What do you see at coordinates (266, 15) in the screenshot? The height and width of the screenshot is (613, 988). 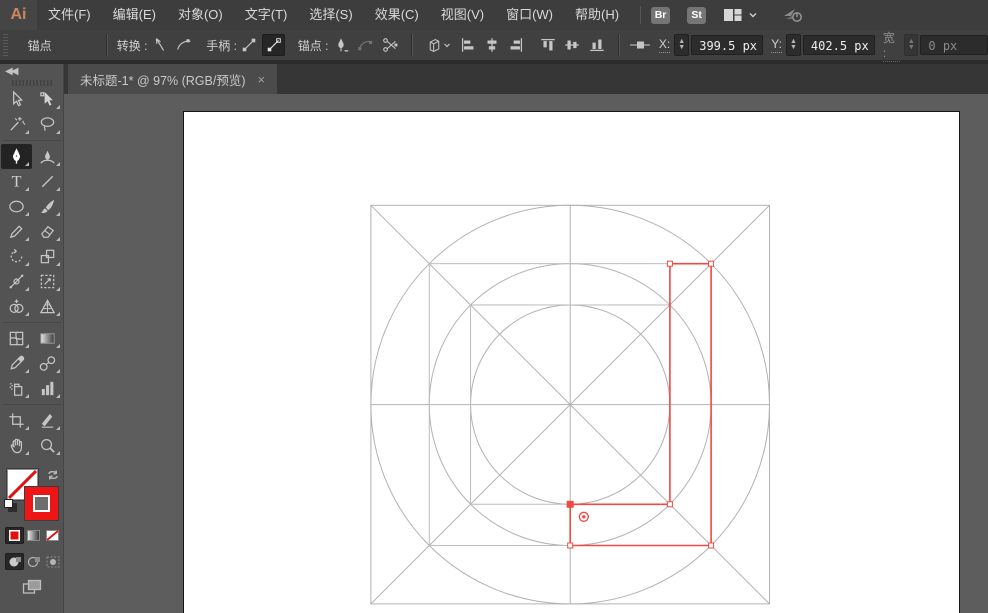 I see `menu-item: 文字(T)` at bounding box center [266, 15].